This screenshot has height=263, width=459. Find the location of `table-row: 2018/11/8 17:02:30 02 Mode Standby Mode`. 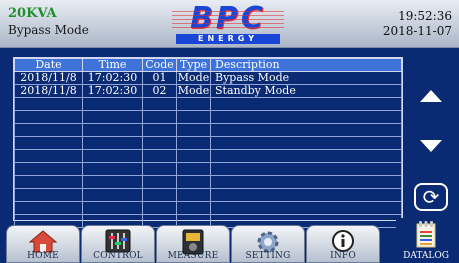

table-row: 2018/11/8 17:02:30 02 Mode Standby Mode is located at coordinates (208, 91).